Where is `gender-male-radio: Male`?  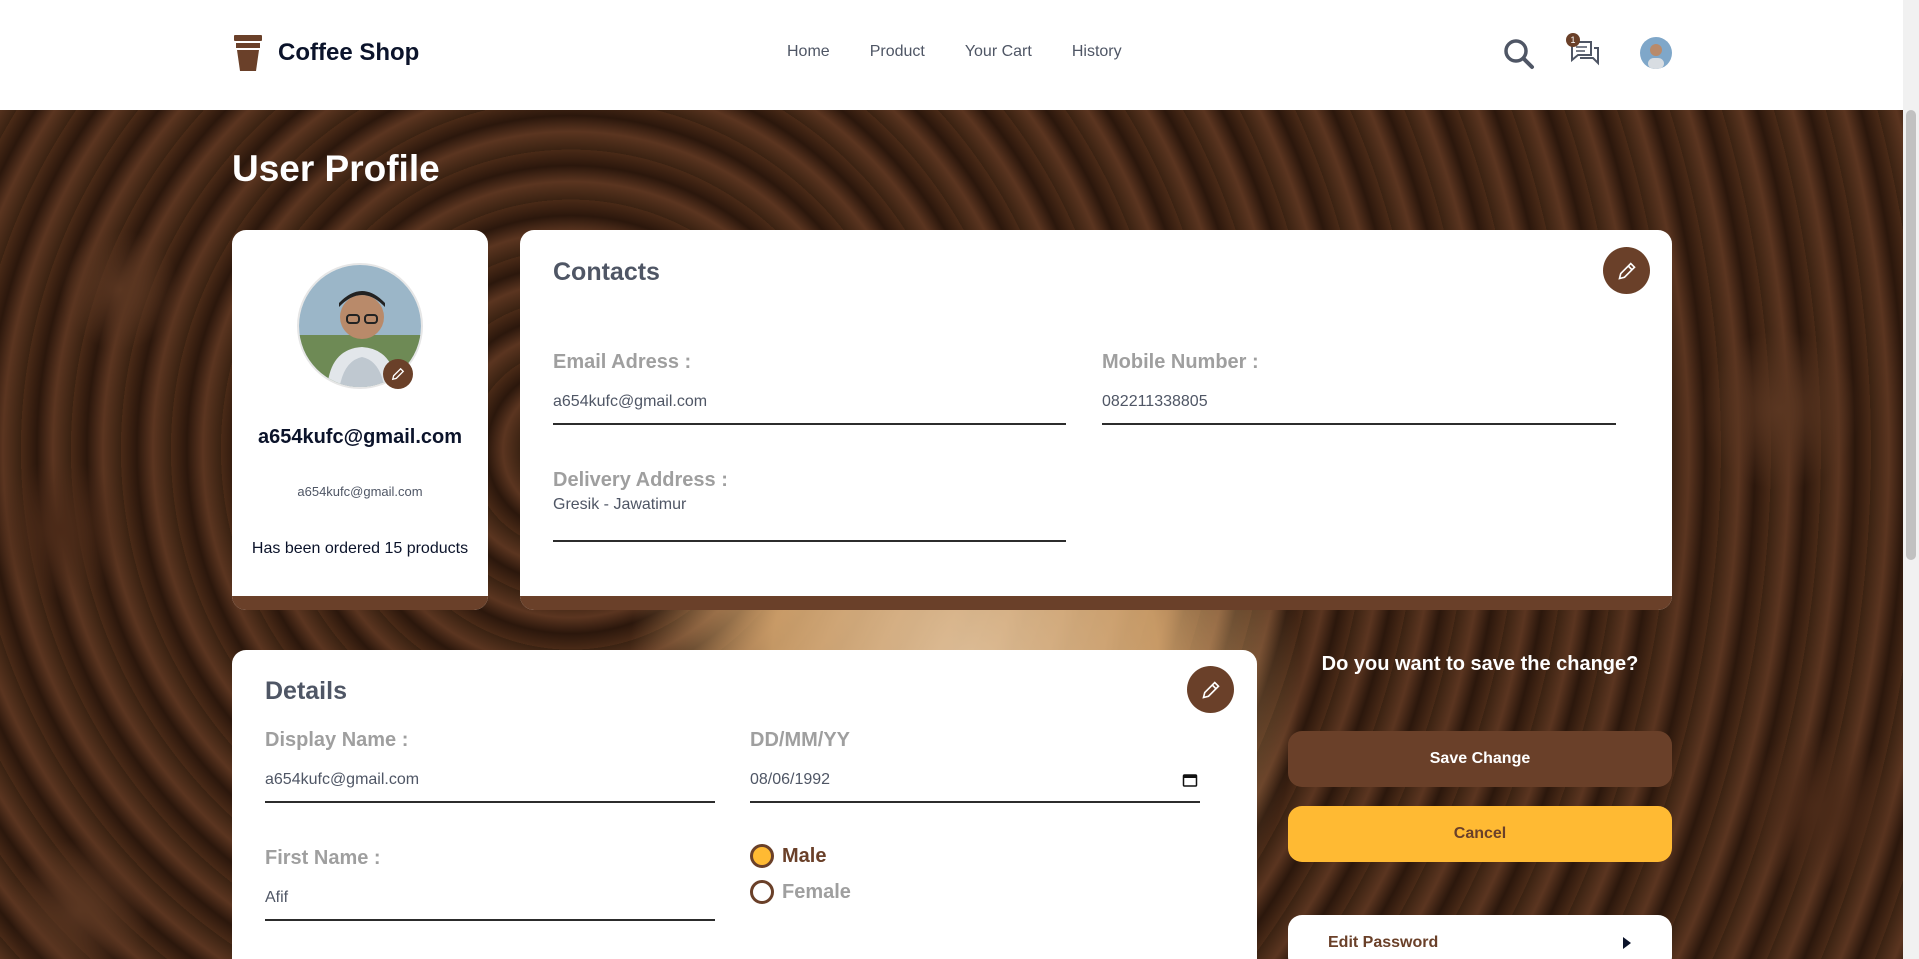 gender-male-radio: Male is located at coordinates (788, 856).